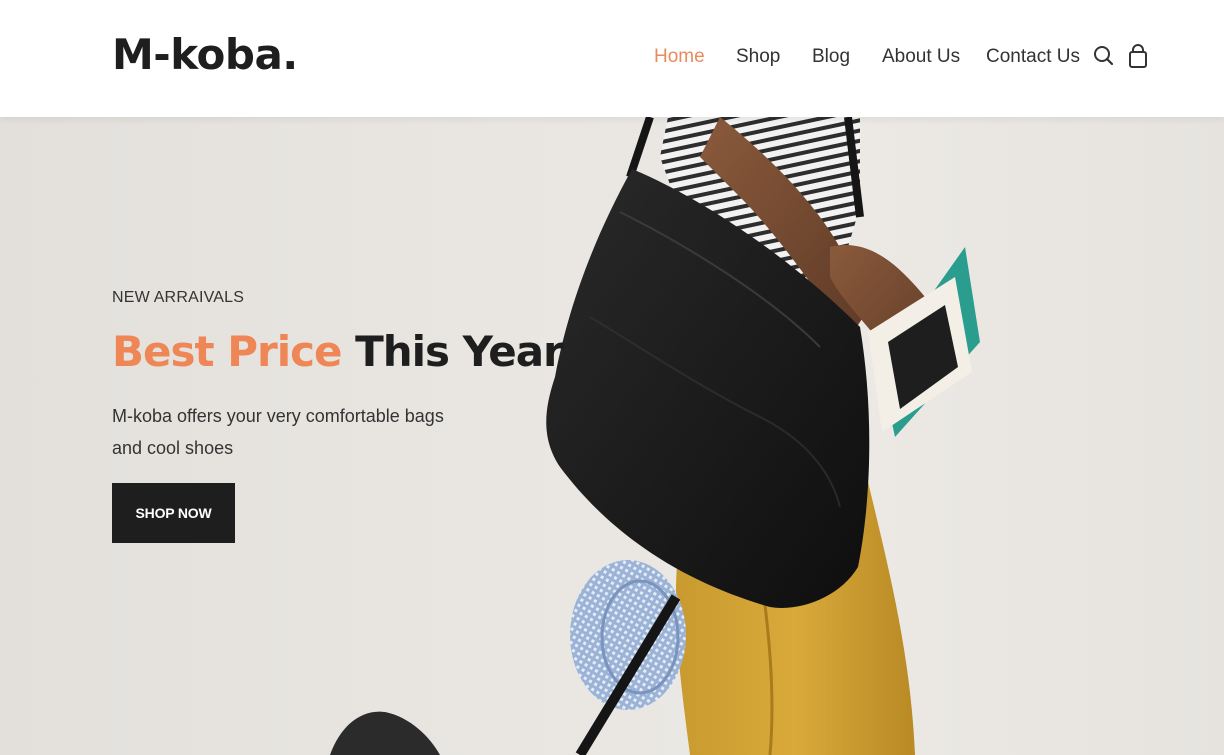 This screenshot has height=755, width=1224. What do you see at coordinates (679, 57) in the screenshot?
I see `nav-item-home: Home` at bounding box center [679, 57].